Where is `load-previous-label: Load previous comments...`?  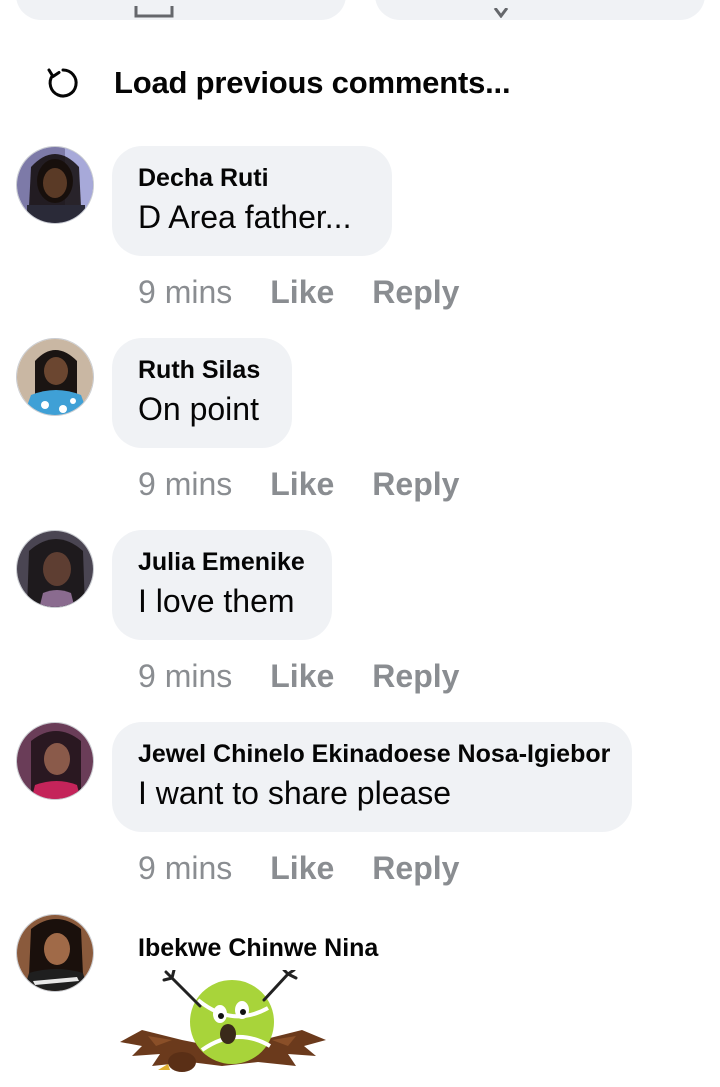
load-previous-label: Load previous comments... is located at coordinates (312, 82).